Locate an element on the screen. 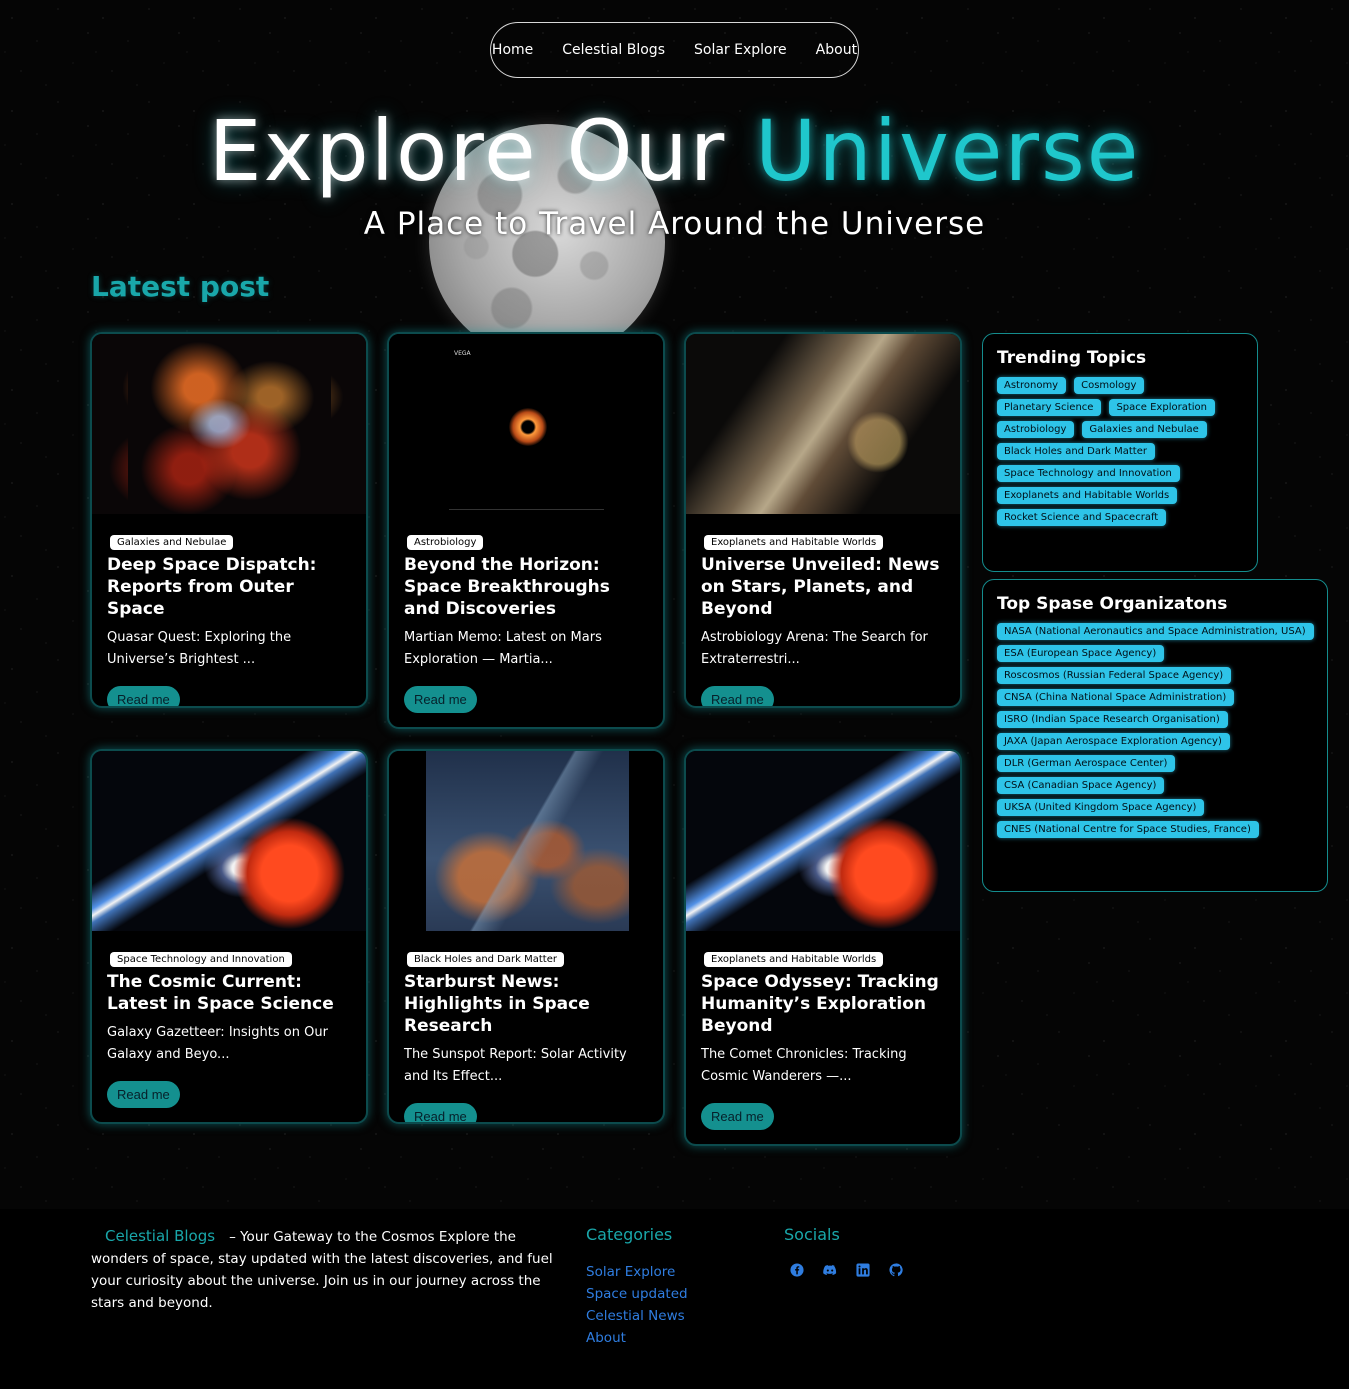  topic-chip: Black Holes and Dark Matter is located at coordinates (1076, 451).